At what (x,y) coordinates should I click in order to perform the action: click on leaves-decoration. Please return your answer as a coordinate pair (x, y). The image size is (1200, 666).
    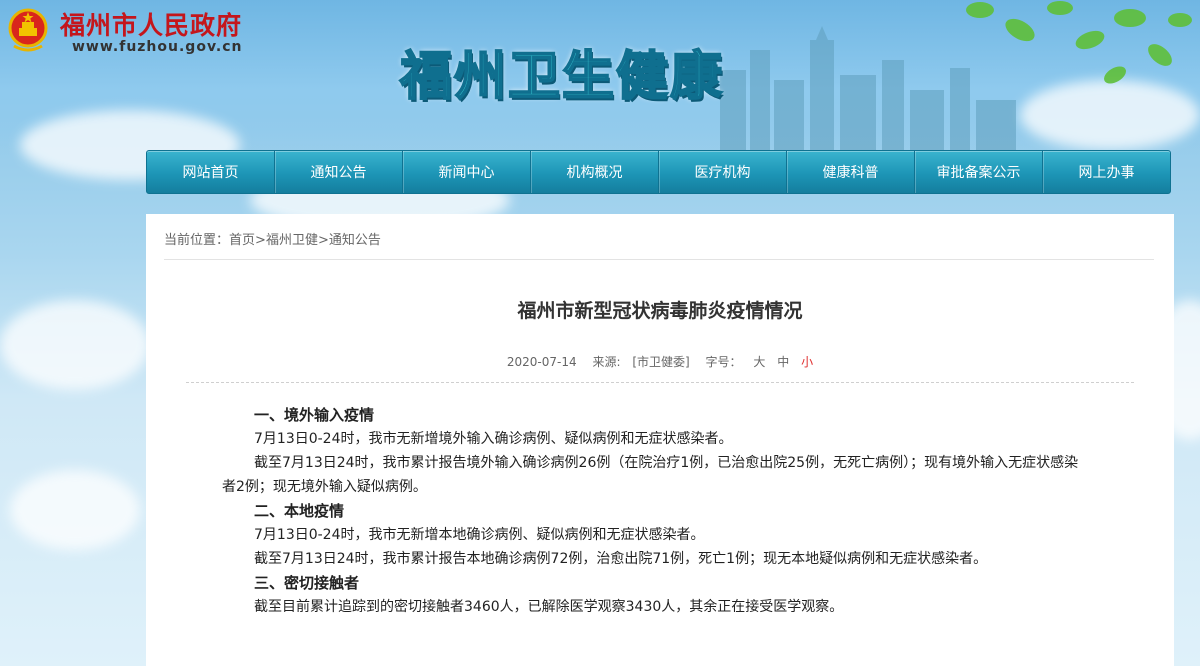
    Looking at the image, I should click on (1079, 42).